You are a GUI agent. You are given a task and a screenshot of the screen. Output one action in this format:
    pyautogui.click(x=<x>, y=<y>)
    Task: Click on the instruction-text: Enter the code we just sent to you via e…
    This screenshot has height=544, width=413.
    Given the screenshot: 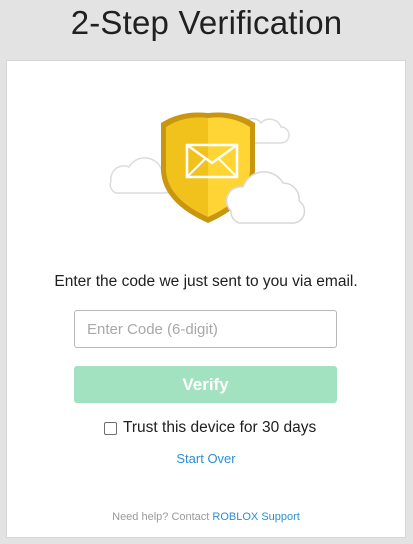 What is the action you would take?
    pyautogui.click(x=206, y=281)
    